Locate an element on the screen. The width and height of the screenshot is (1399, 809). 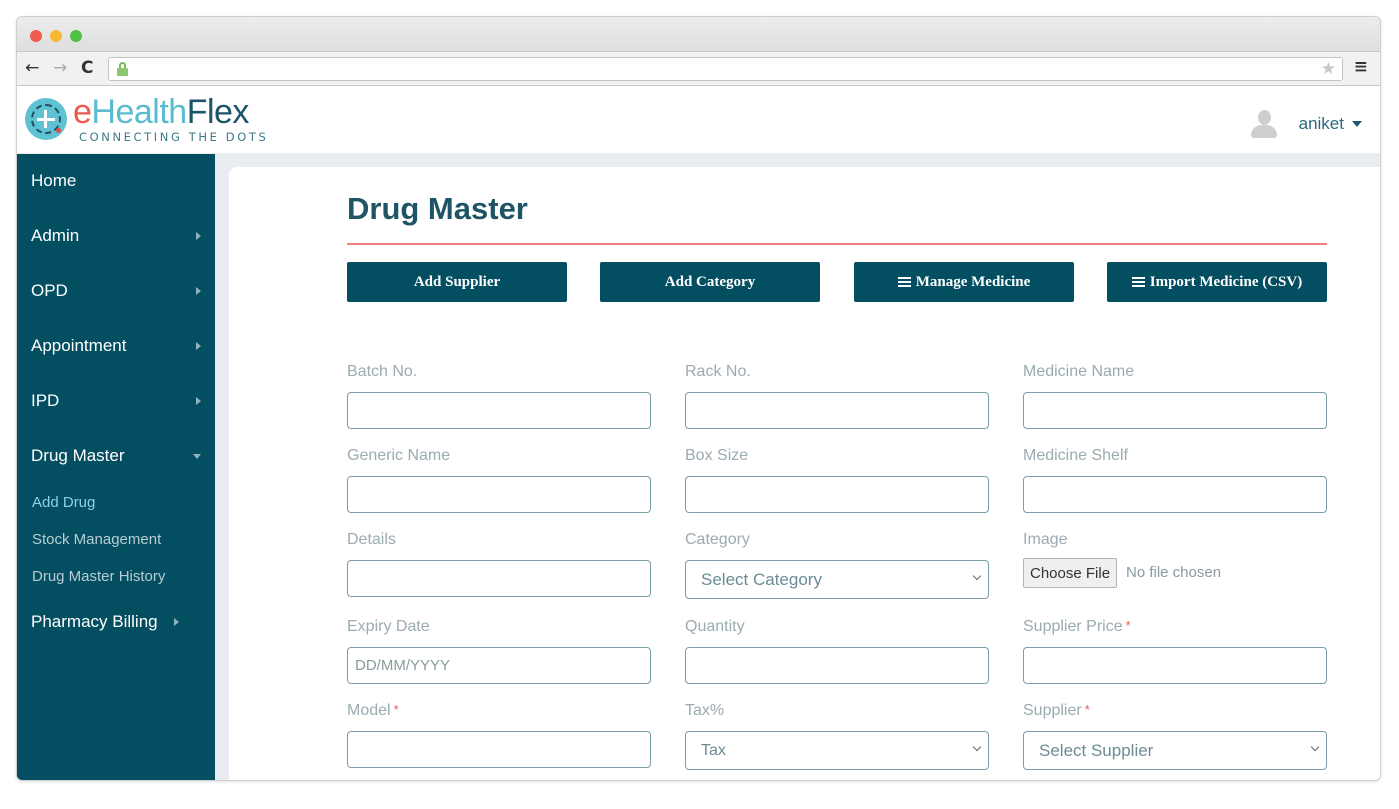
title-bar is located at coordinates (698, 34).